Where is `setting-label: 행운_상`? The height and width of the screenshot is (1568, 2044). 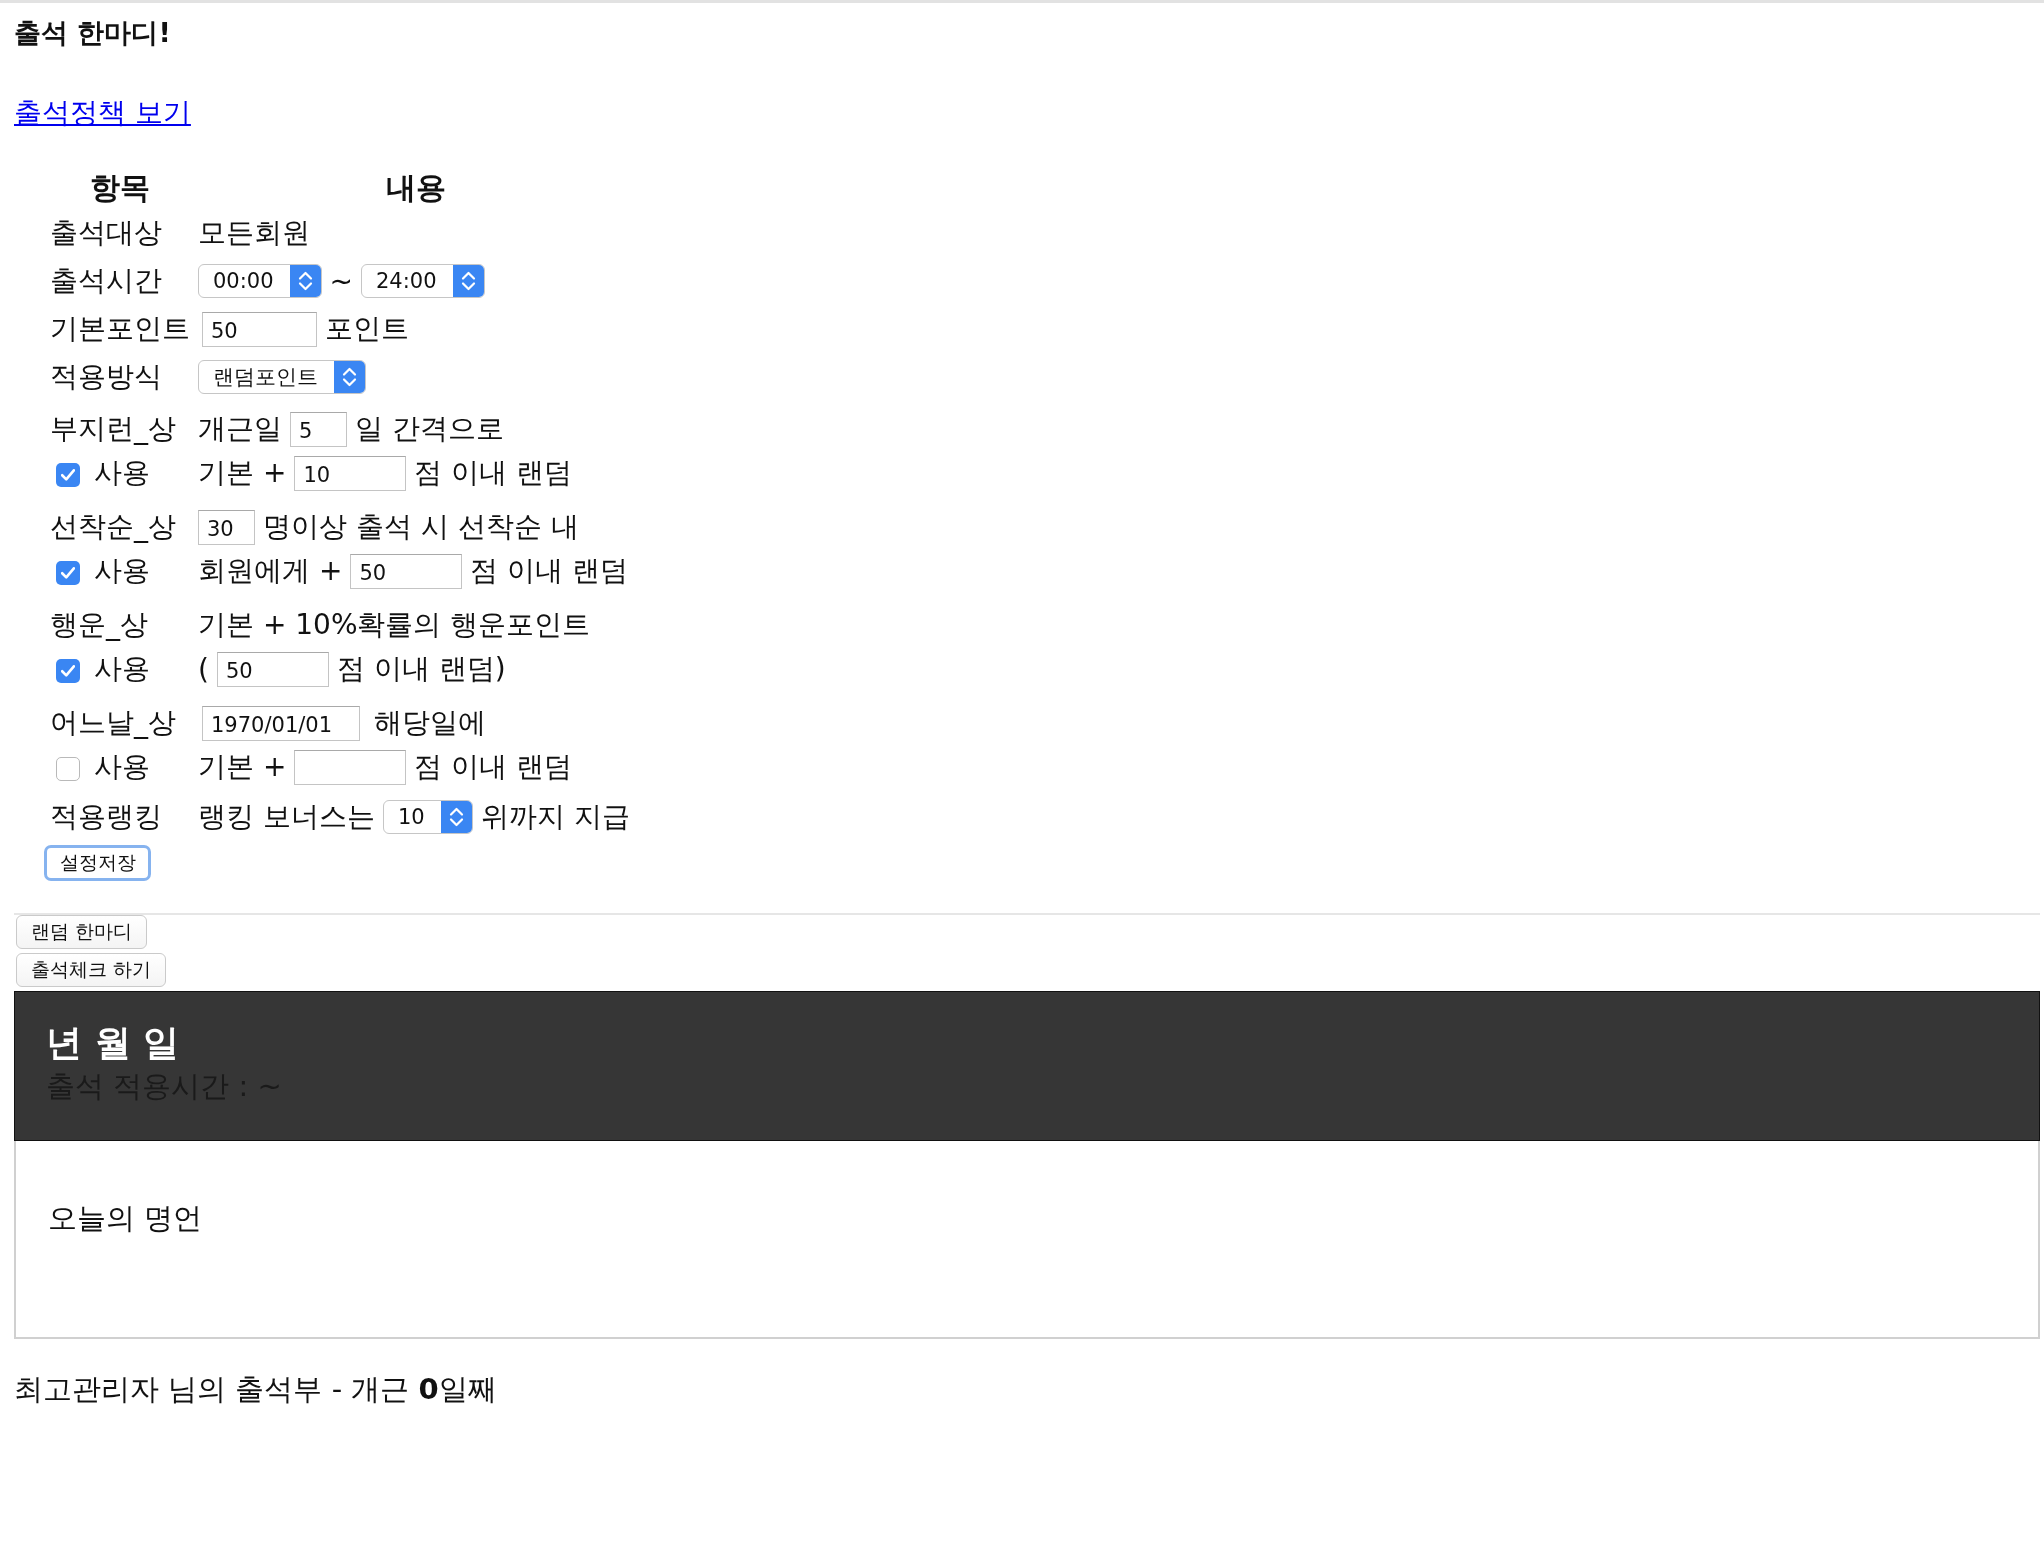
setting-label: 행운_상 is located at coordinates (99, 625).